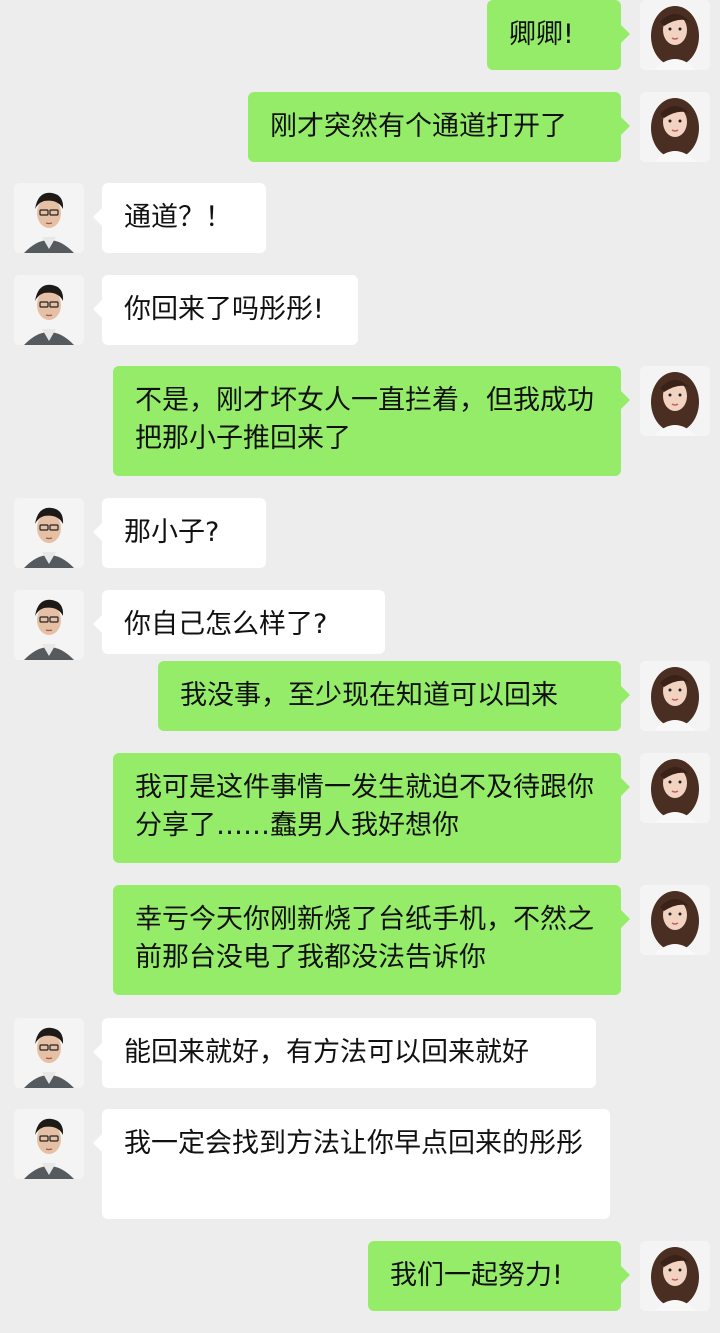 This screenshot has height=1333, width=720. I want to click on message-bubble: 我一定会找到方法让你早点回来的彤彤, so click(351, 1164).